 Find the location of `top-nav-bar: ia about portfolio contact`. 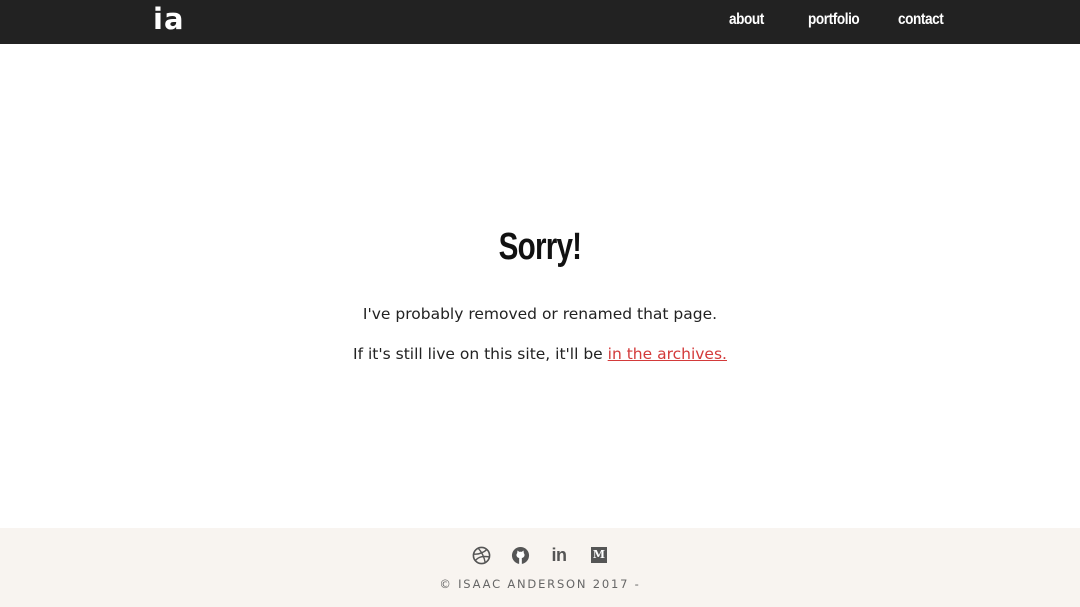

top-nav-bar: ia about portfolio contact is located at coordinates (540, 22).